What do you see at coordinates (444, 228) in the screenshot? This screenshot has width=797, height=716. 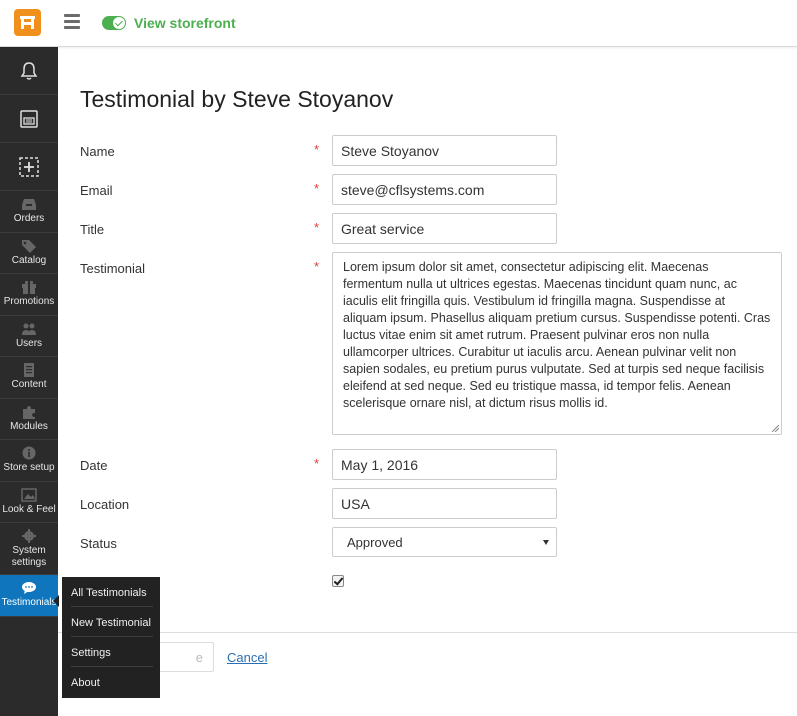 I see `title-field: Great service` at bounding box center [444, 228].